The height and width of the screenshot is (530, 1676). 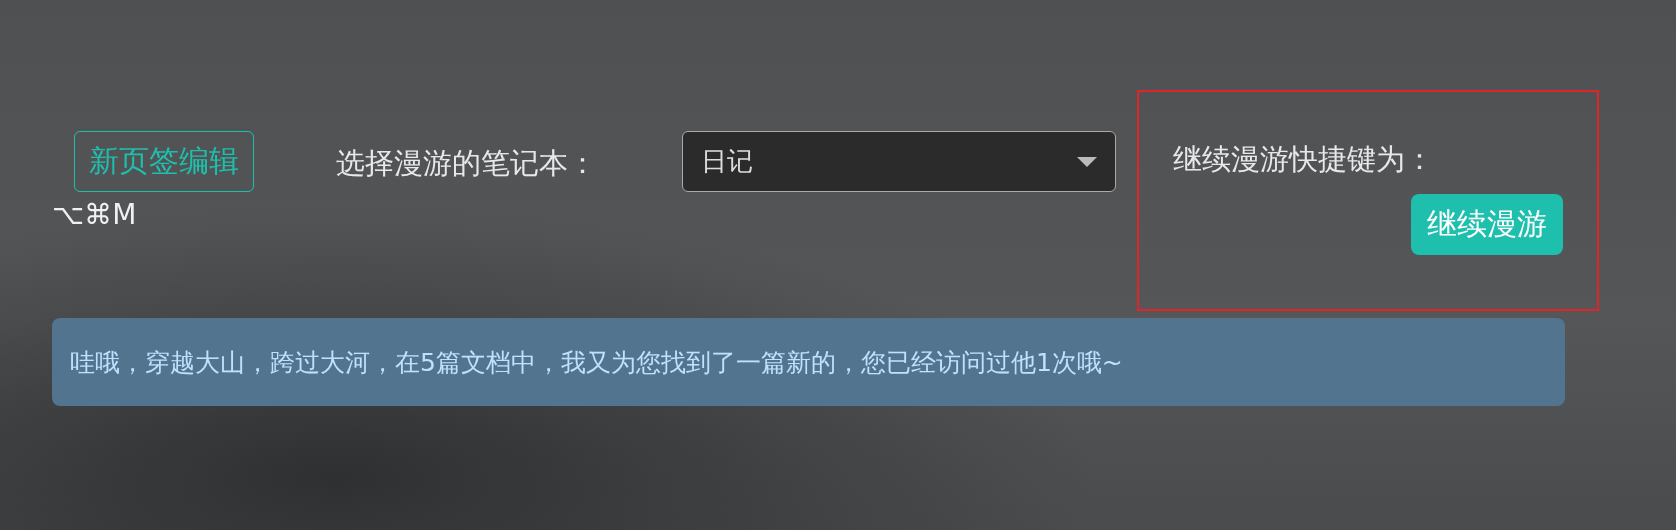 I want to click on info-message: 哇哦，穿越大山，跨过大河，在5篇文档中，我又为您找到了一篇新的，您已经访问过他1次哦~, so click(x=596, y=362).